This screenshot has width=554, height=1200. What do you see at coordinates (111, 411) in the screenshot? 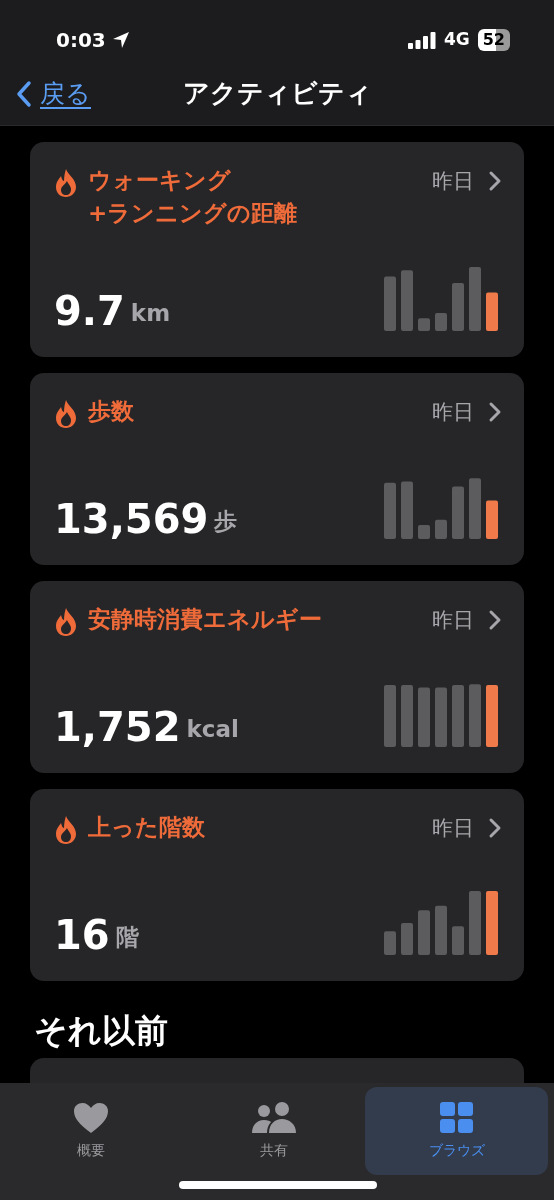
I see `card-title: 歩数` at bounding box center [111, 411].